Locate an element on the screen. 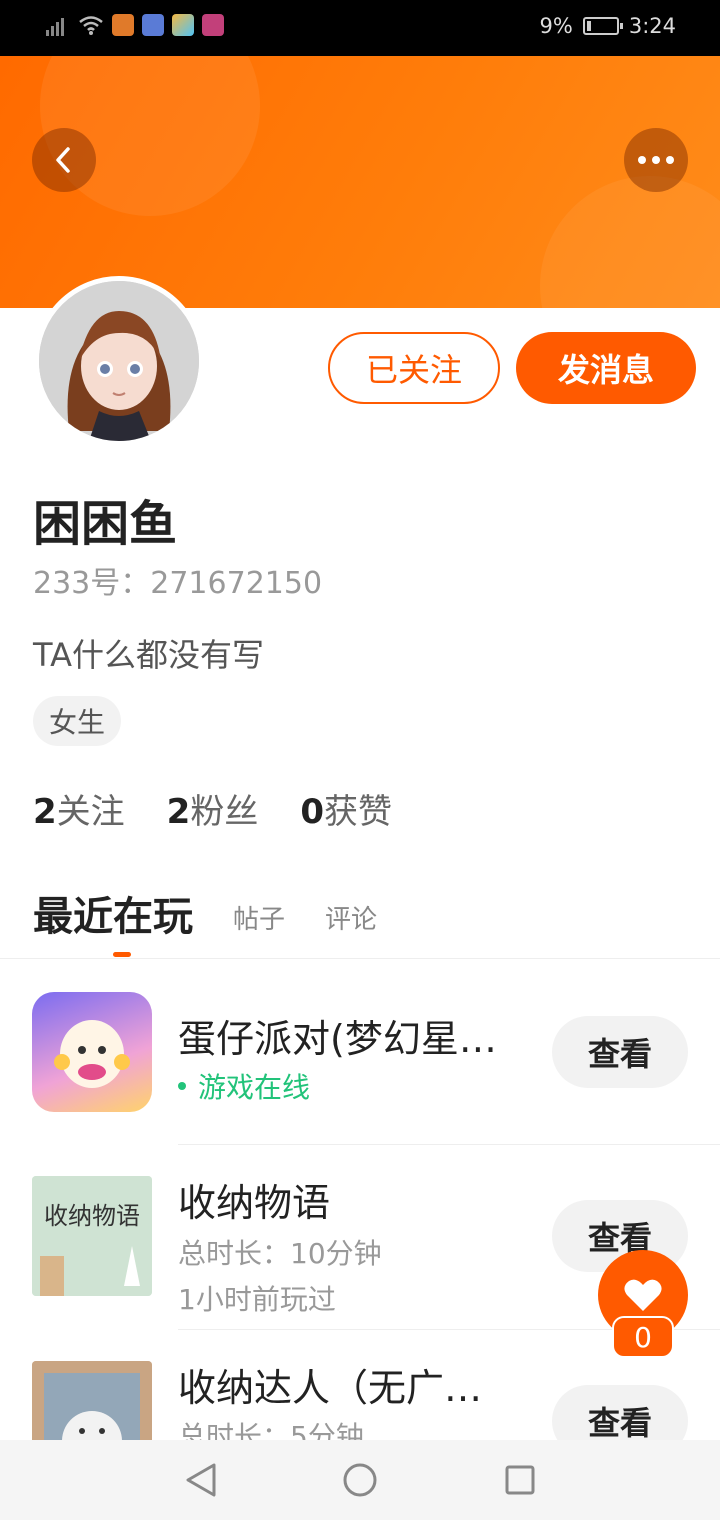 The height and width of the screenshot is (1520, 720). wifi-icon is located at coordinates (91, 25).